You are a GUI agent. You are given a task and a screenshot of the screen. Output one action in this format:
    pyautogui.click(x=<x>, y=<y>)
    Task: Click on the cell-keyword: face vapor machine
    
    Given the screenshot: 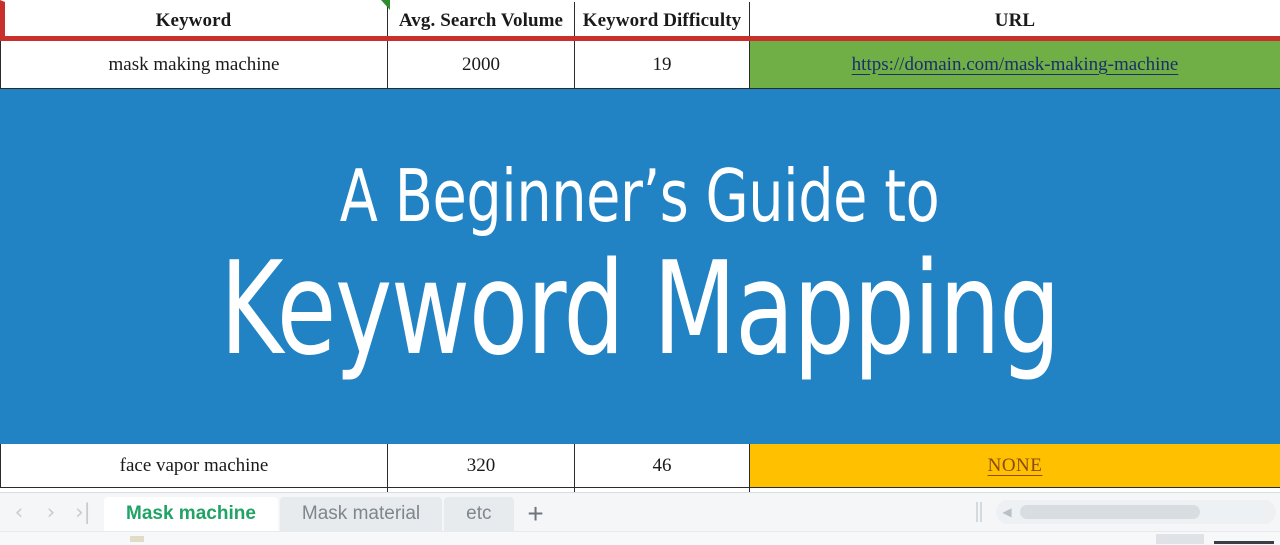 What is the action you would take?
    pyautogui.click(x=194, y=465)
    